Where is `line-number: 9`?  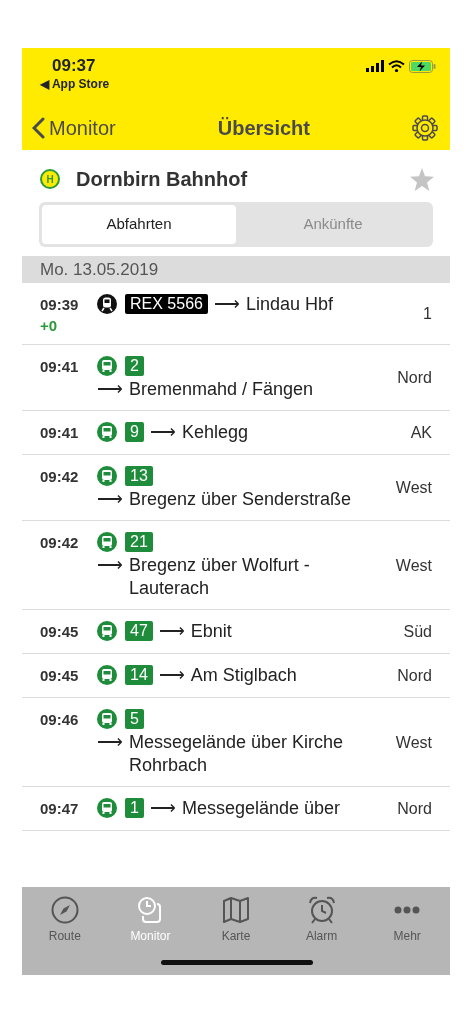 line-number: 9 is located at coordinates (134, 432).